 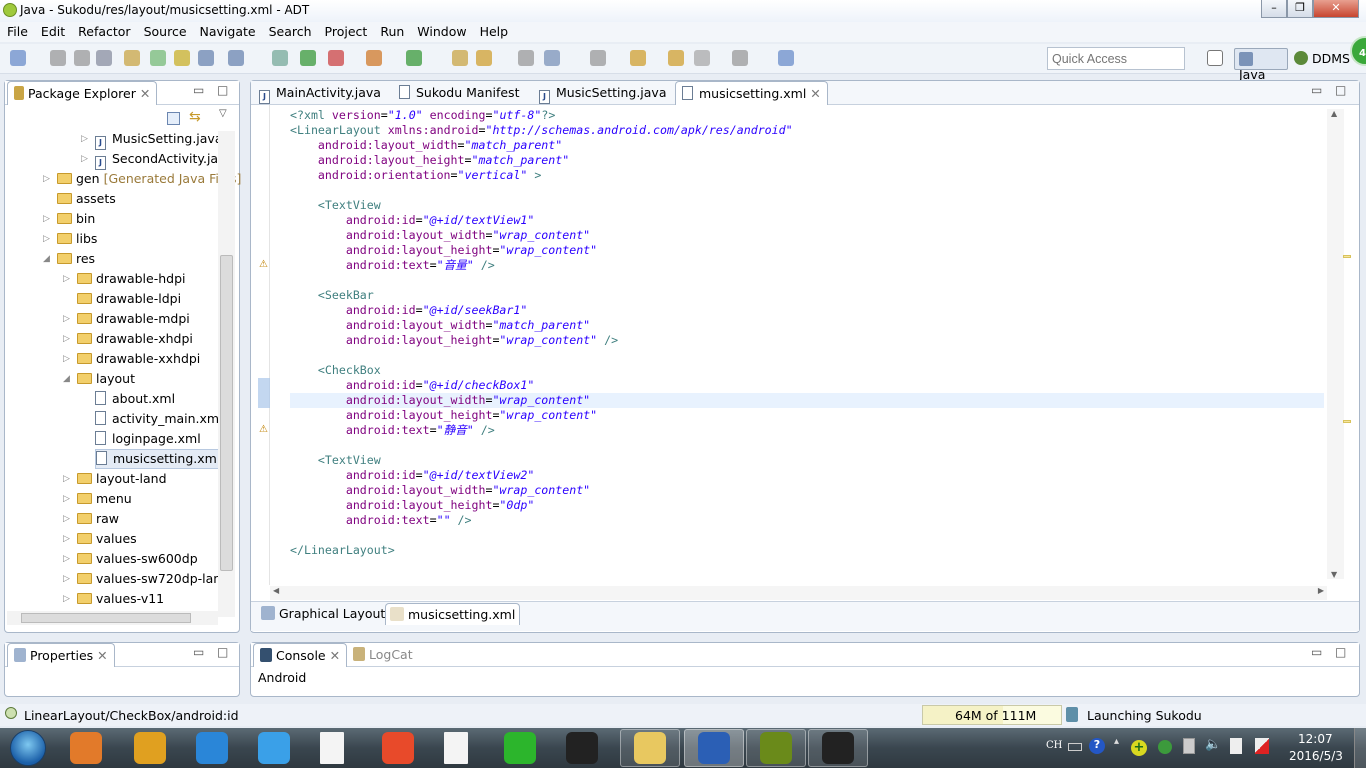 I want to click on adt-icon, so click(x=776, y=748).